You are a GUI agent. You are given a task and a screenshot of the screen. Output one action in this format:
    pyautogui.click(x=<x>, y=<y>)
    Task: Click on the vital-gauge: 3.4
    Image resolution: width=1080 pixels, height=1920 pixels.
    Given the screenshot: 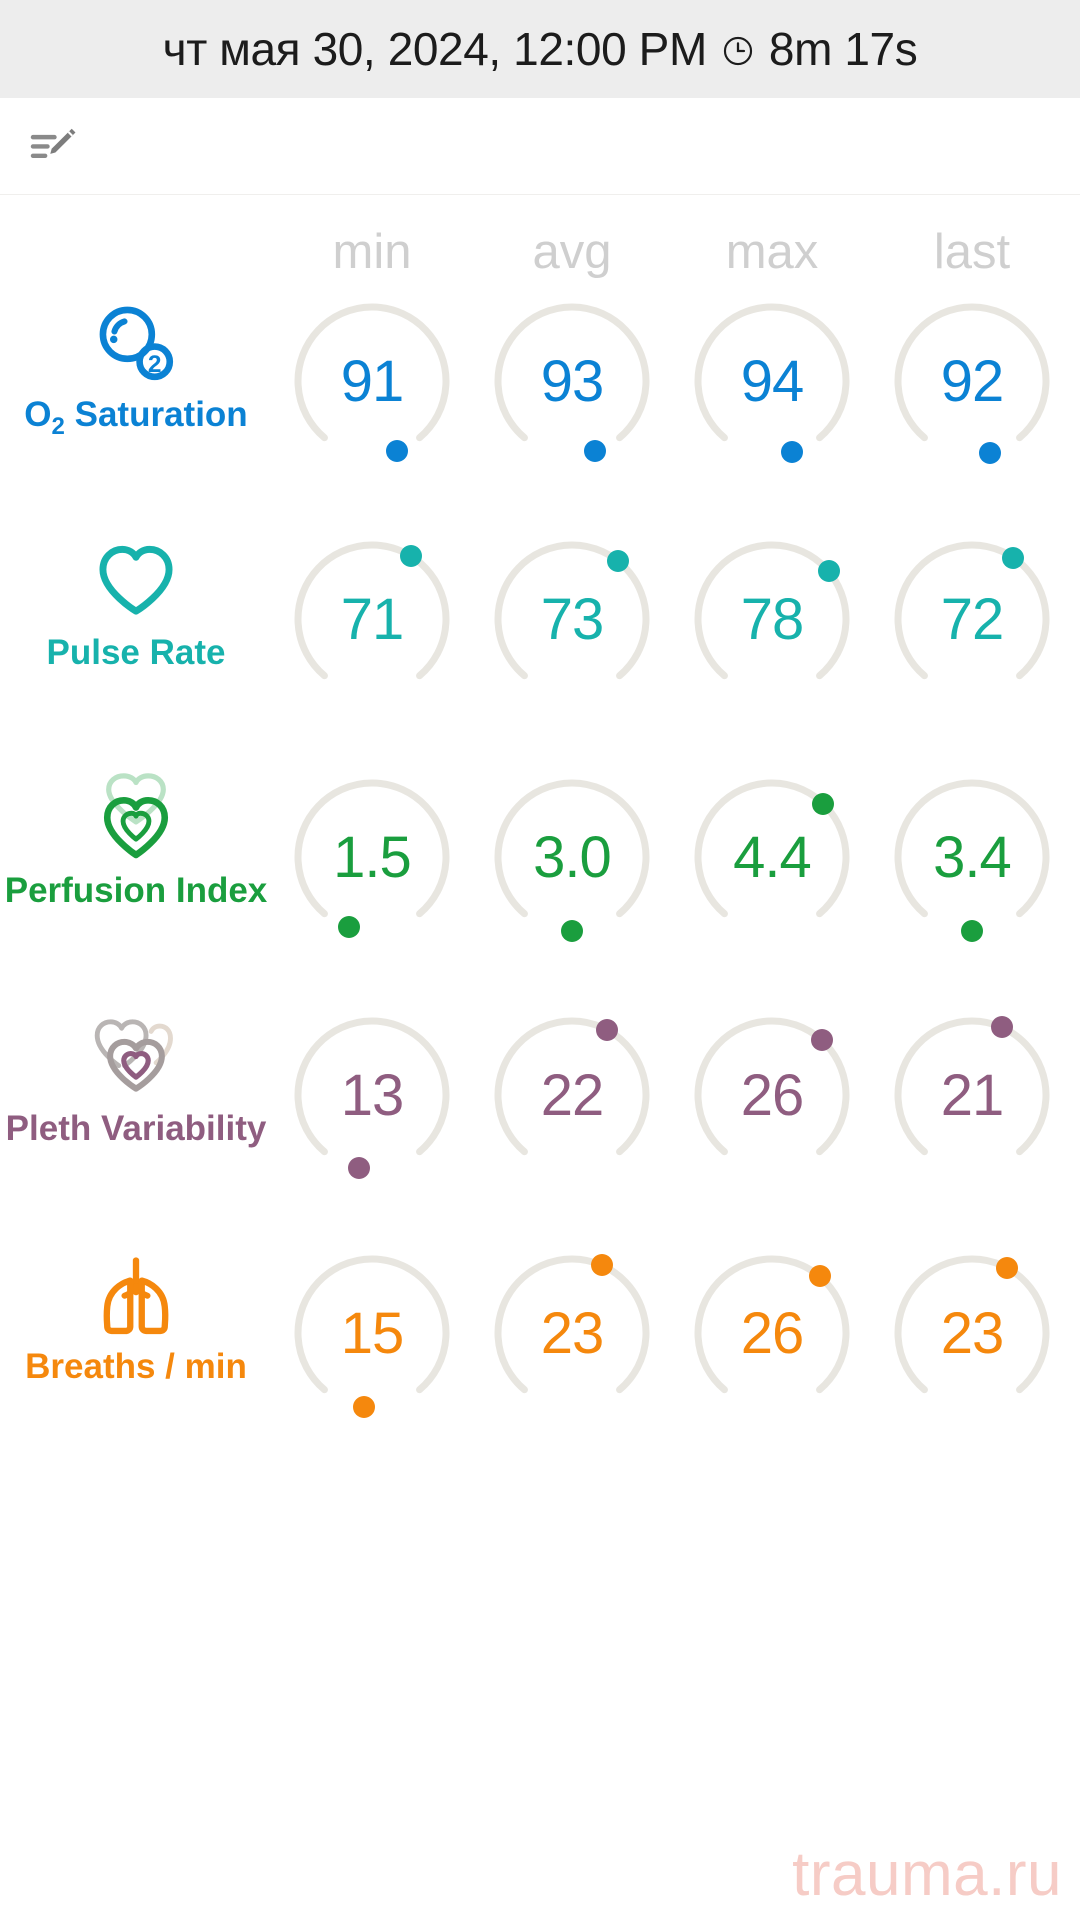 What is the action you would take?
    pyautogui.click(x=972, y=857)
    